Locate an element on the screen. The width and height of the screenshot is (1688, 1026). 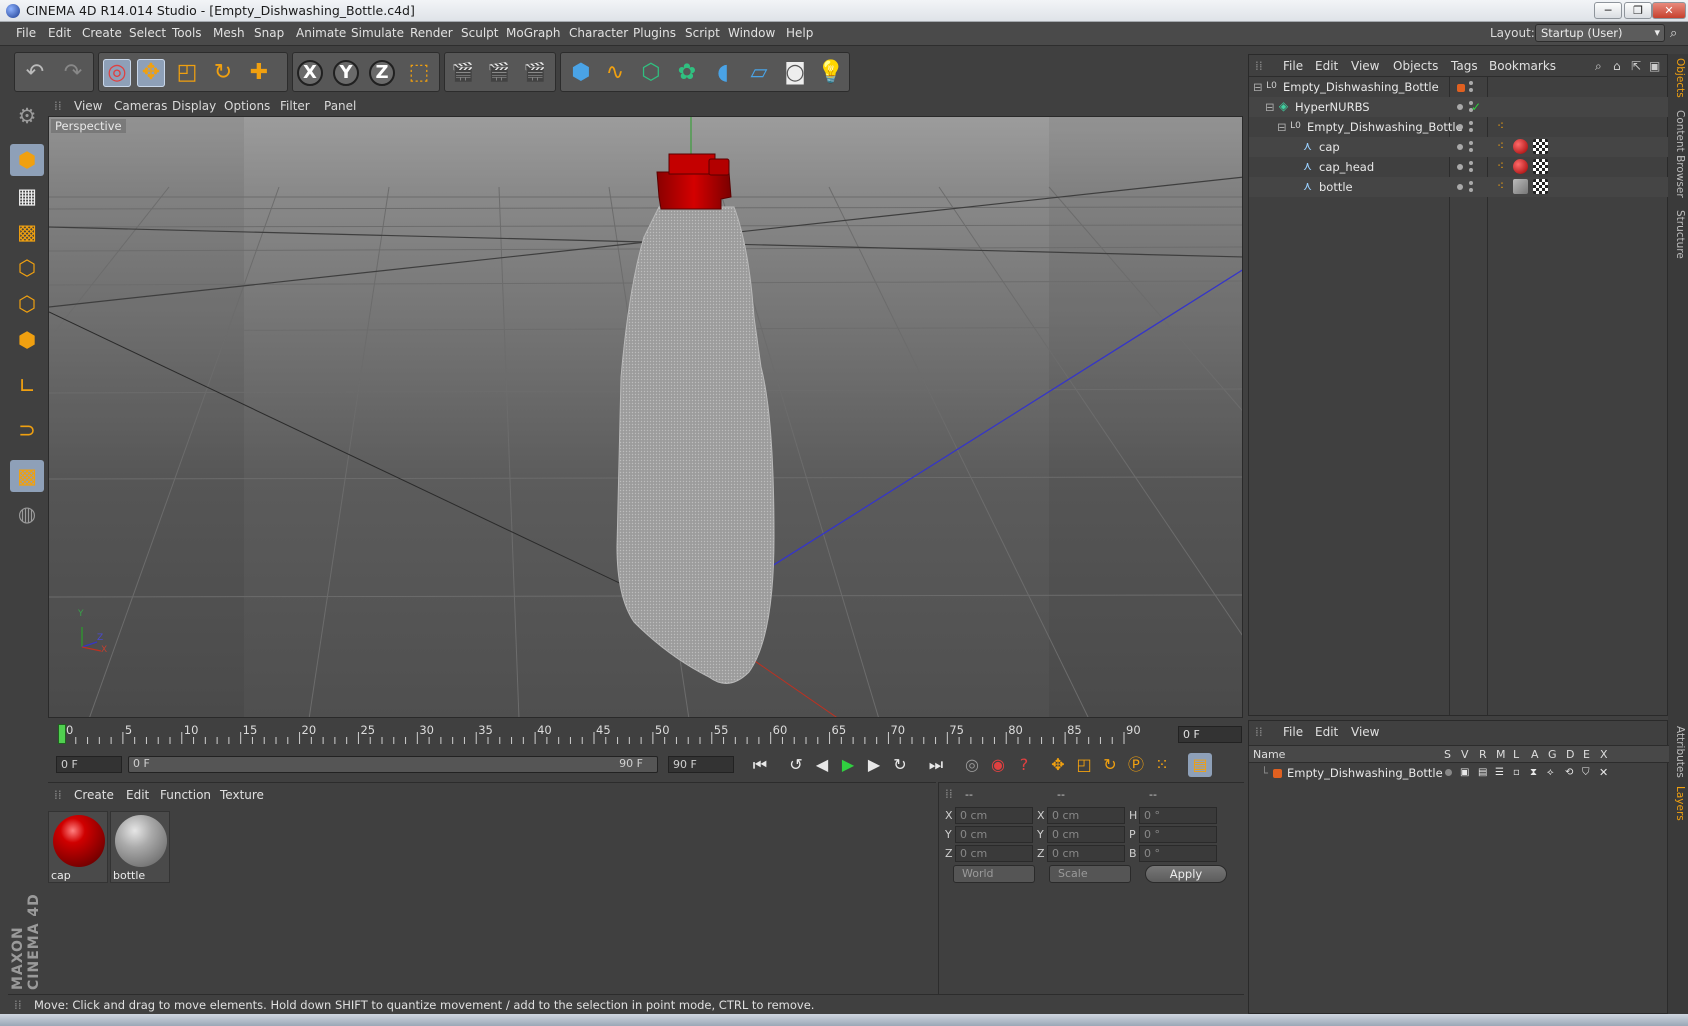
object-row-root: ⊟ L0 Empty_Dishwashing_Bottle is located at coordinates (1459, 87).